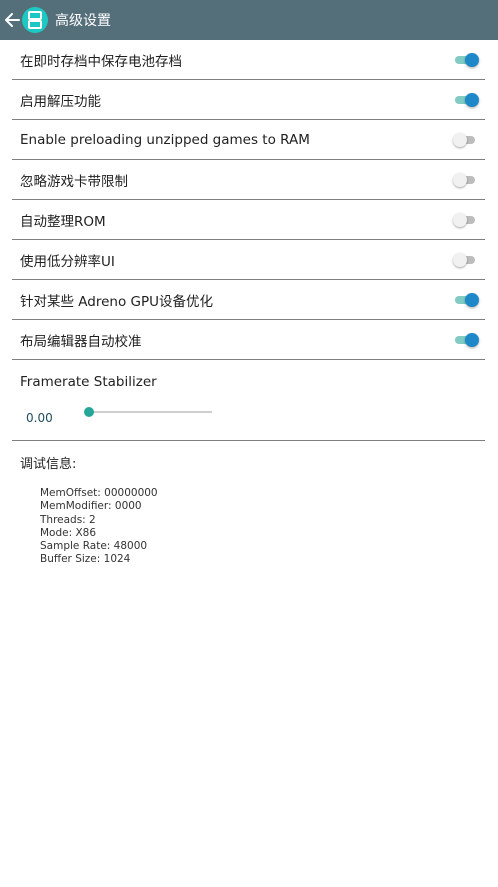 The width and height of the screenshot is (498, 887). Describe the element at coordinates (67, 261) in the screenshot. I see `setting-label: 使用低分辨率UI` at that location.